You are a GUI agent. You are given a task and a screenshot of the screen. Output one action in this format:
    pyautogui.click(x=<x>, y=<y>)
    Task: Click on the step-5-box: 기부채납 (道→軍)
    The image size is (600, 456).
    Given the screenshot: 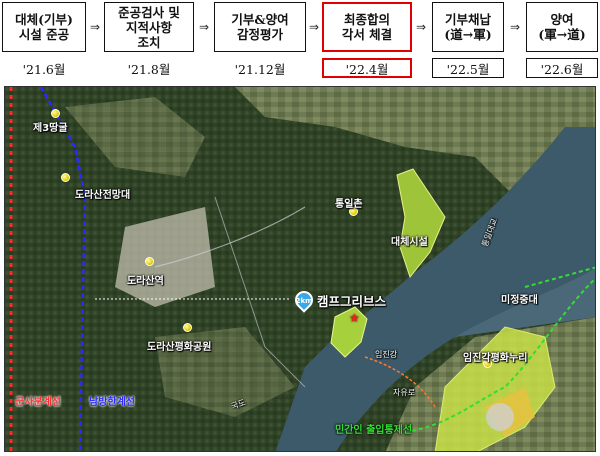 What is the action you would take?
    pyautogui.click(x=468, y=27)
    